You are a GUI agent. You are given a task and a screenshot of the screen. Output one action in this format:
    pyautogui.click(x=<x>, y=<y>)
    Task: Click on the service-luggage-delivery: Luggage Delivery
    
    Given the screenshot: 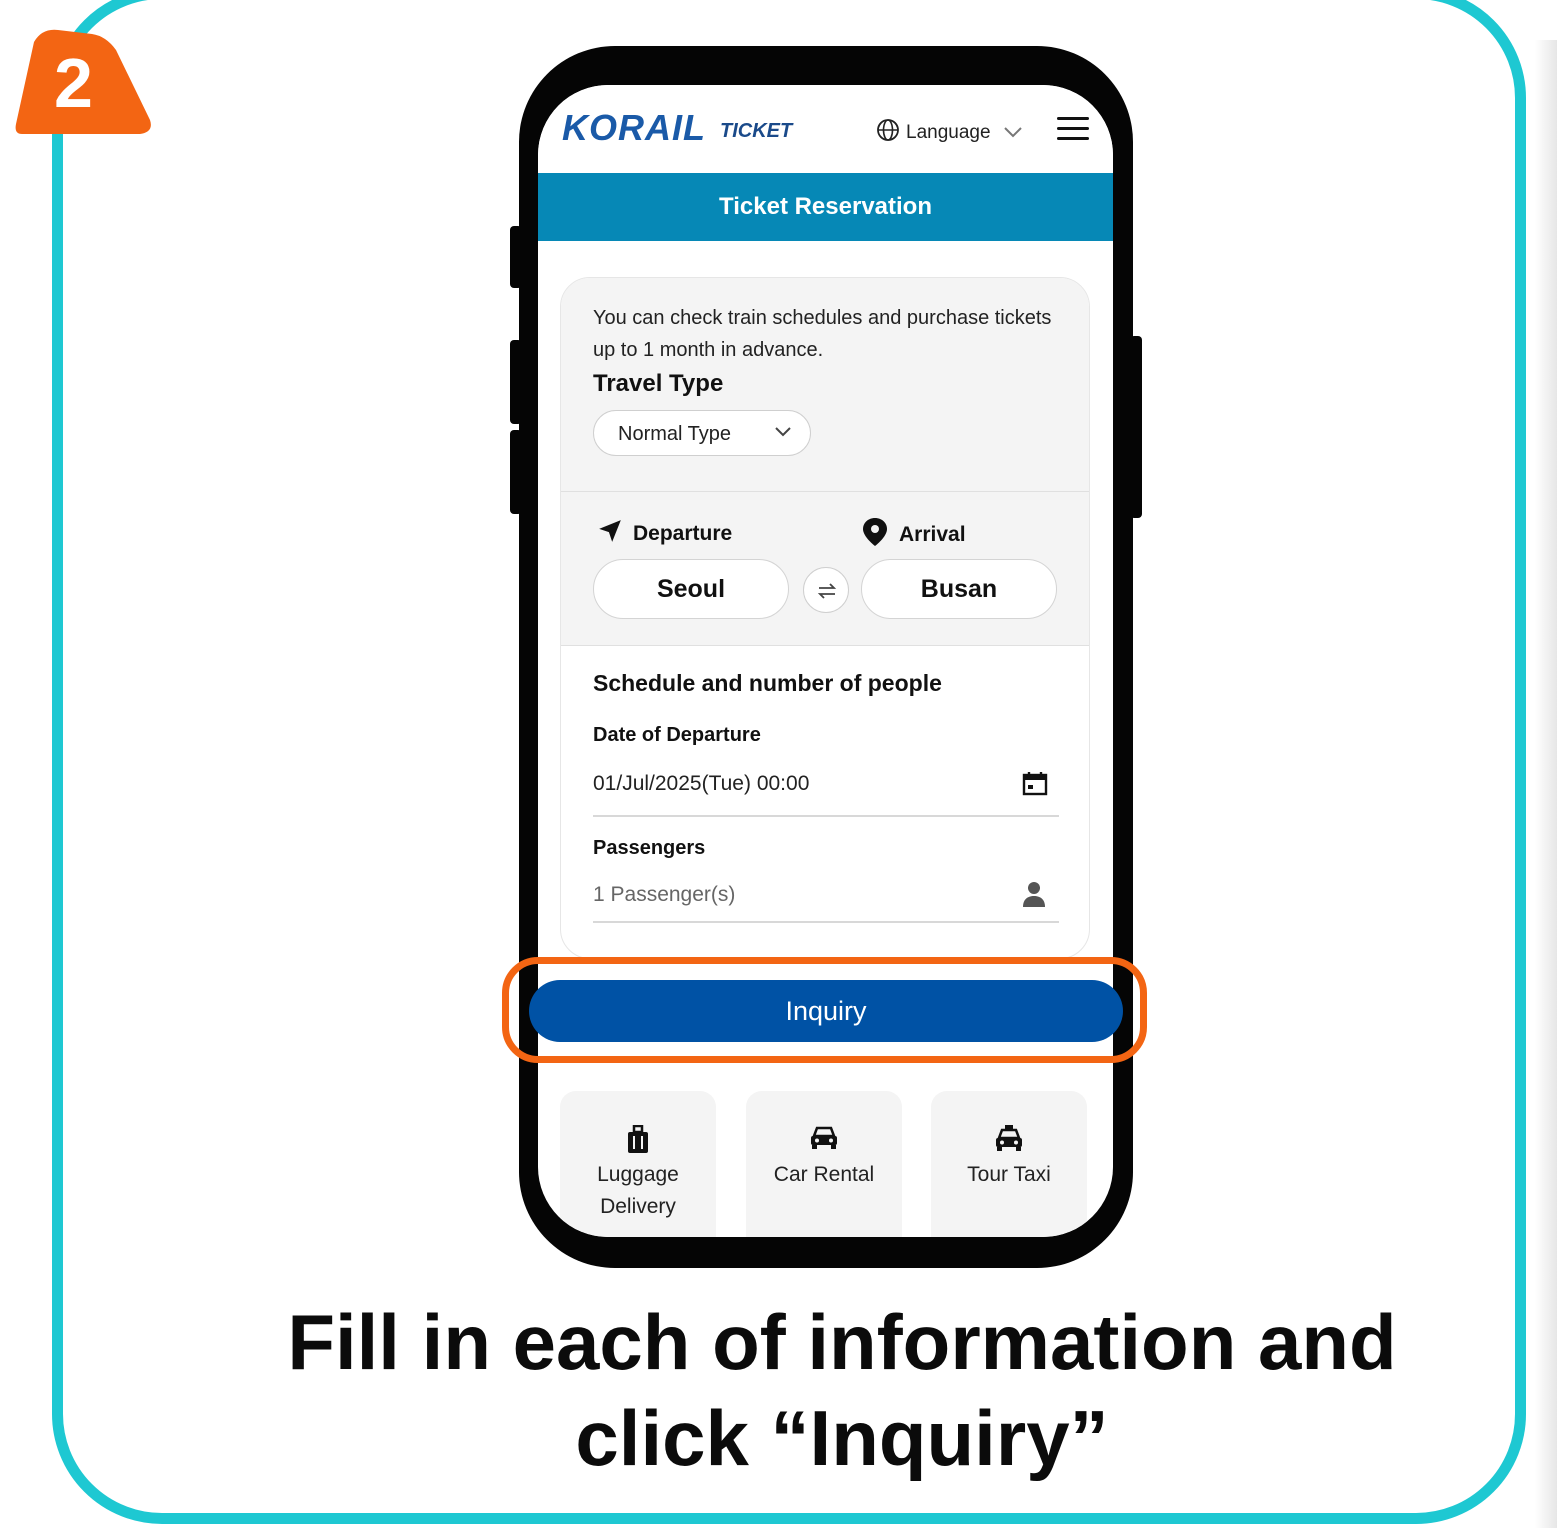 What is the action you would take?
    pyautogui.click(x=638, y=1164)
    